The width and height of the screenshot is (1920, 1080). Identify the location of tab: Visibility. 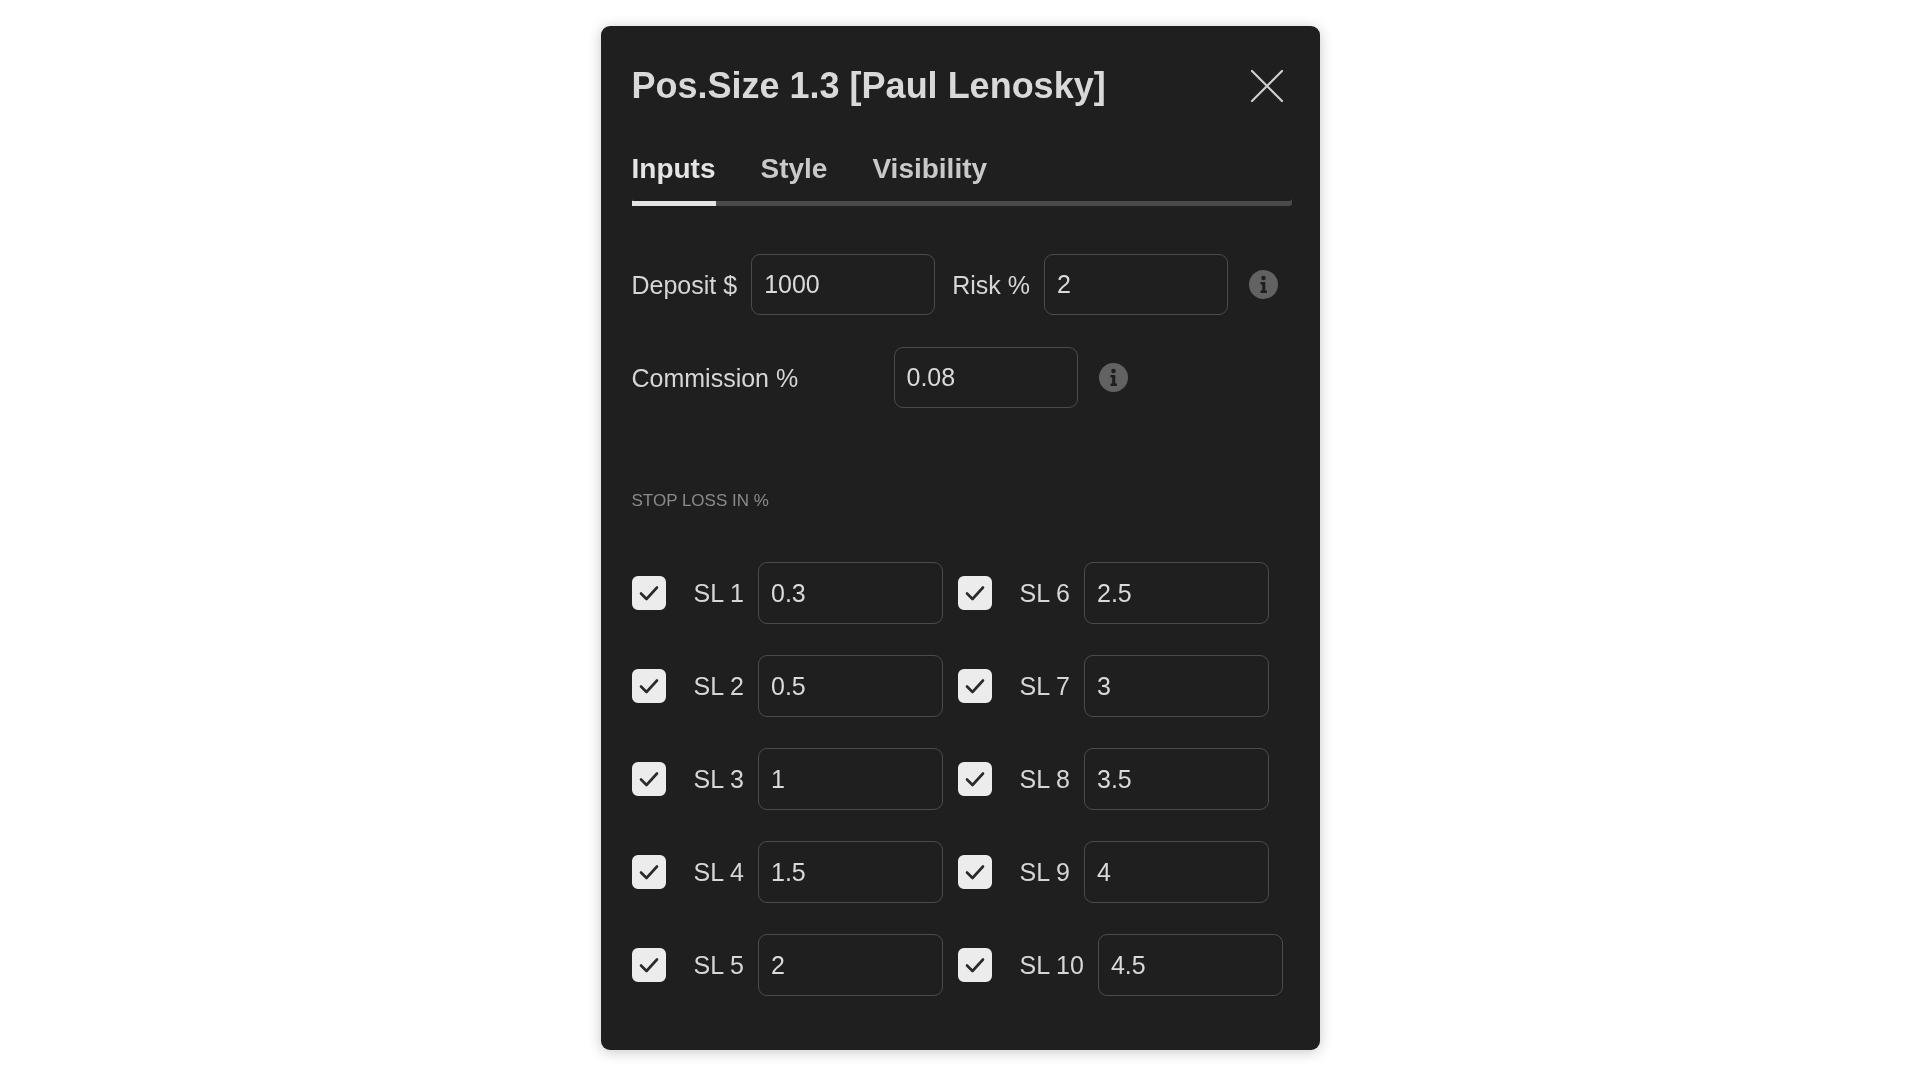
(930, 179).